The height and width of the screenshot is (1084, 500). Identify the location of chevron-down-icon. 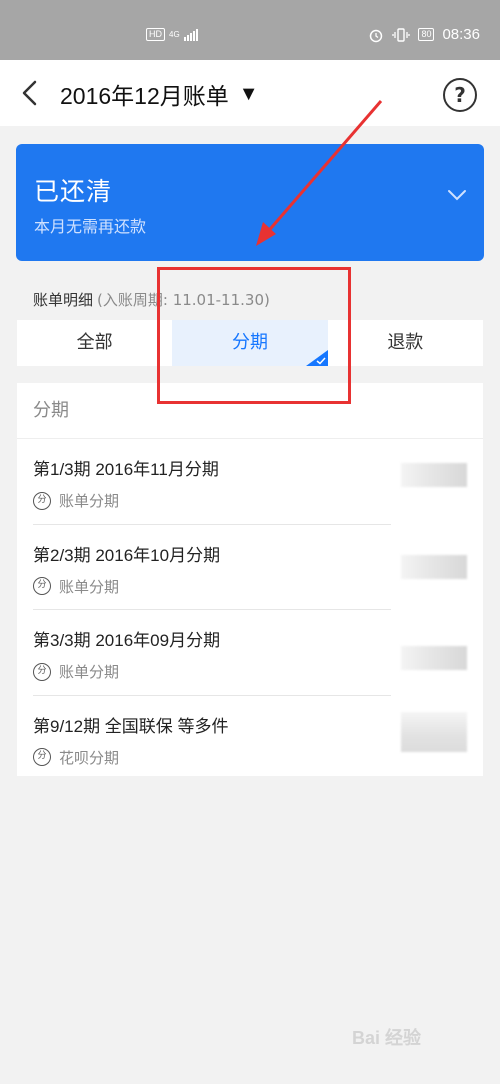
(457, 195).